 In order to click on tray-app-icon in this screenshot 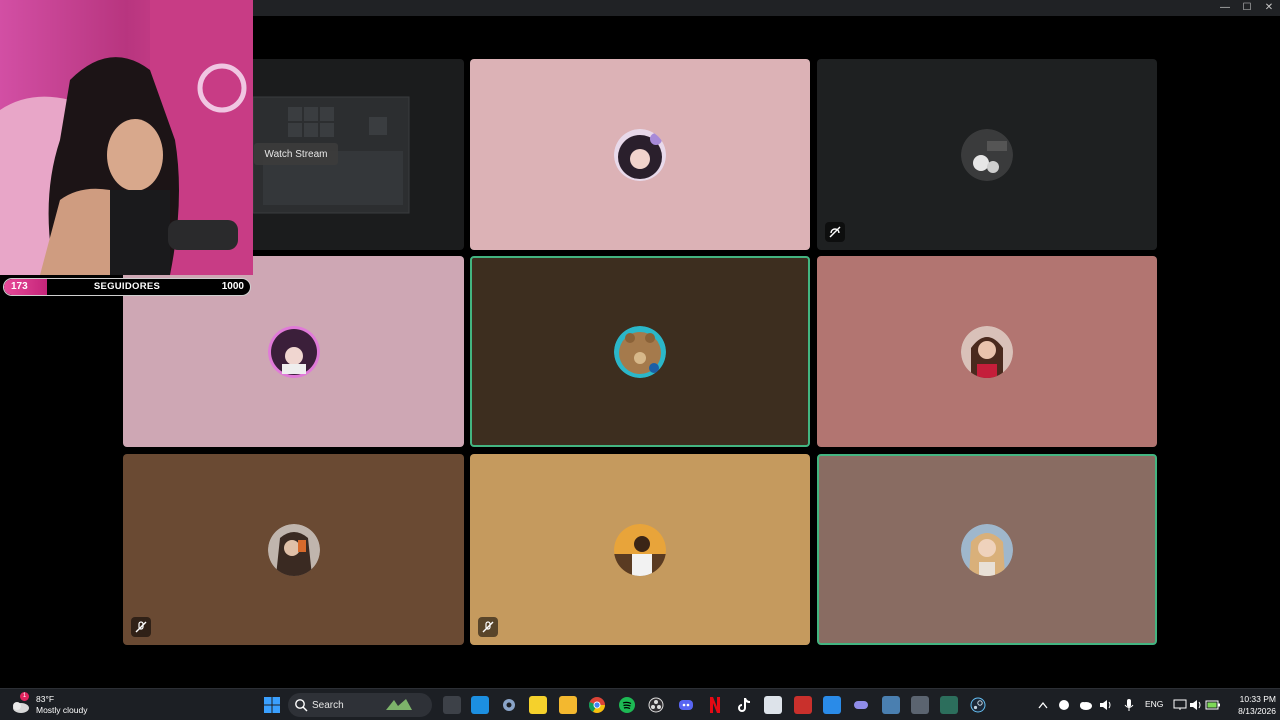, I will do `click(1064, 705)`.